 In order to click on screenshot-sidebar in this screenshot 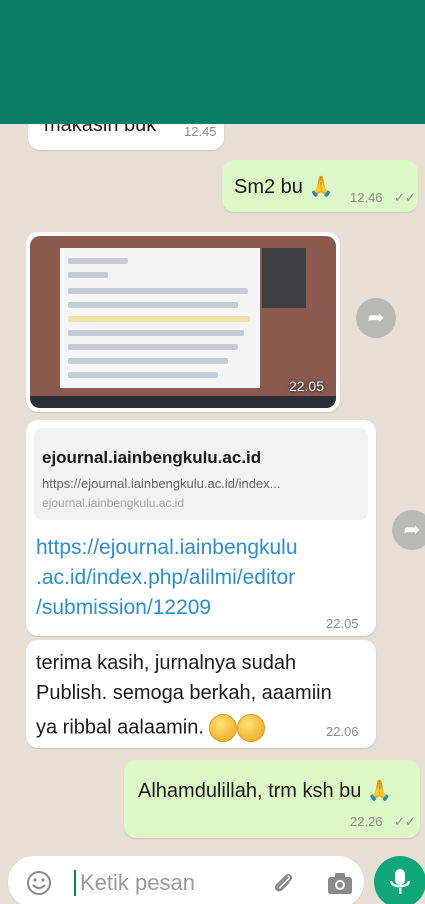, I will do `click(284, 278)`.